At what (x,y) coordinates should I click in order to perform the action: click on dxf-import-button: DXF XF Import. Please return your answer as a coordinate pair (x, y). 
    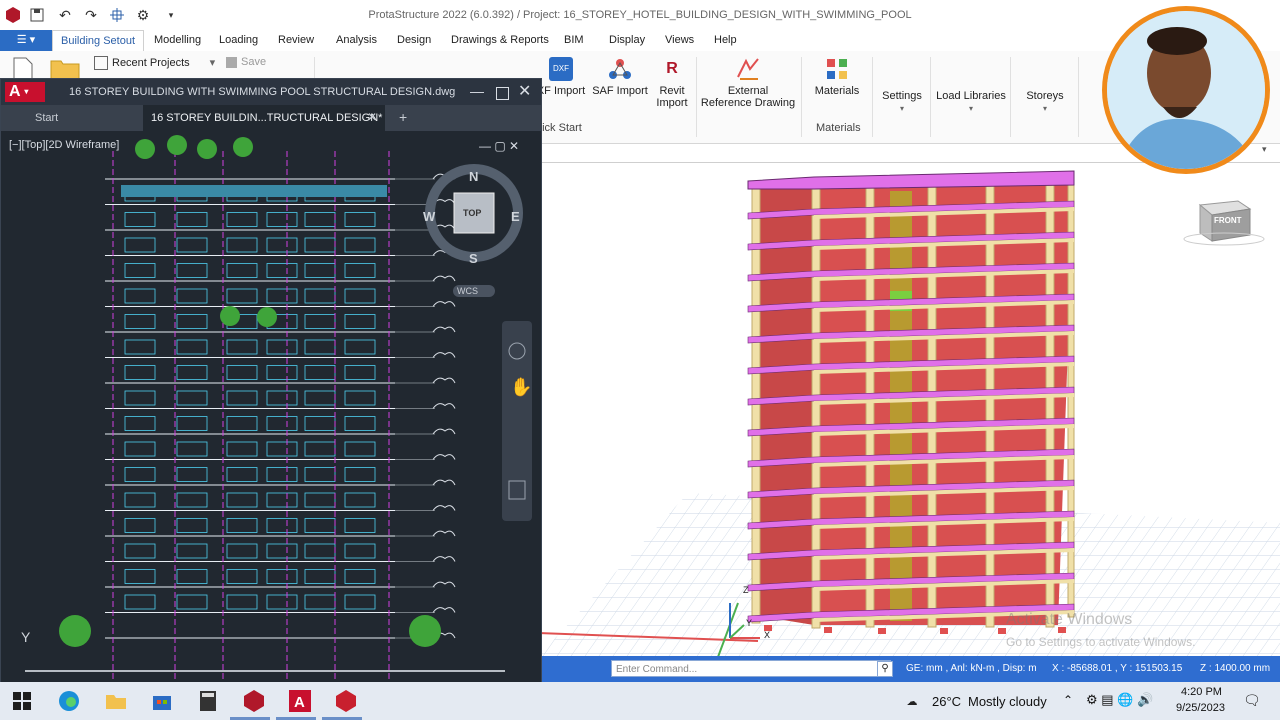
    Looking at the image, I should click on (561, 77).